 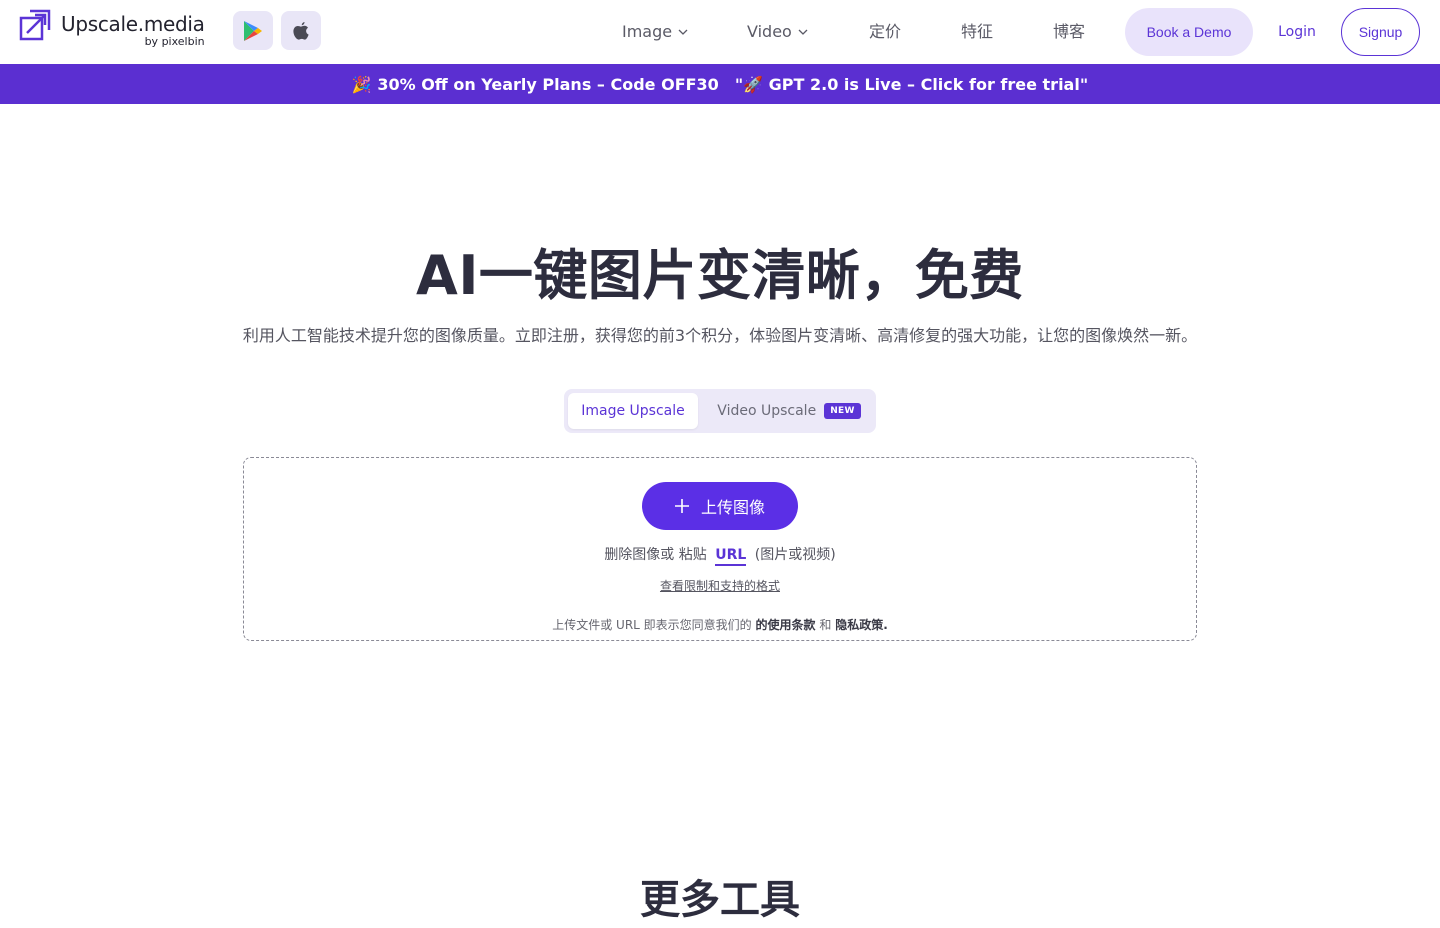 What do you see at coordinates (769, 31) in the screenshot?
I see `nav-video-label: Video` at bounding box center [769, 31].